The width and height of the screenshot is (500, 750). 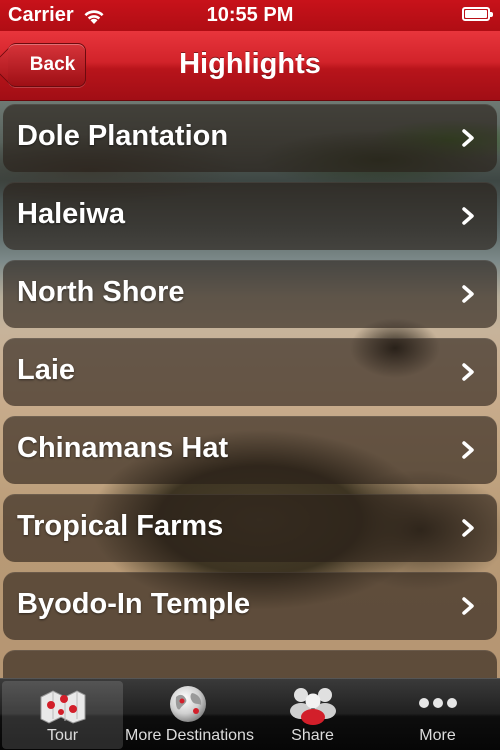 I want to click on status-bar: Carrier 10:55 PM, so click(x=250, y=15).